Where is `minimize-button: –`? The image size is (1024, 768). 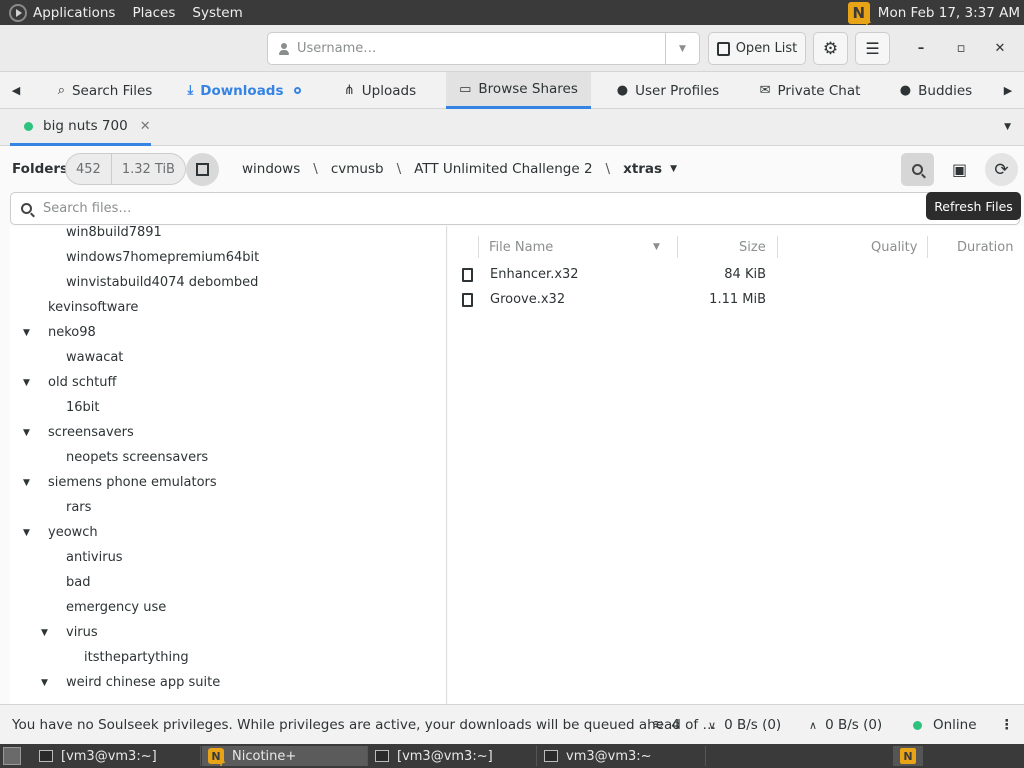 minimize-button: – is located at coordinates (921, 48).